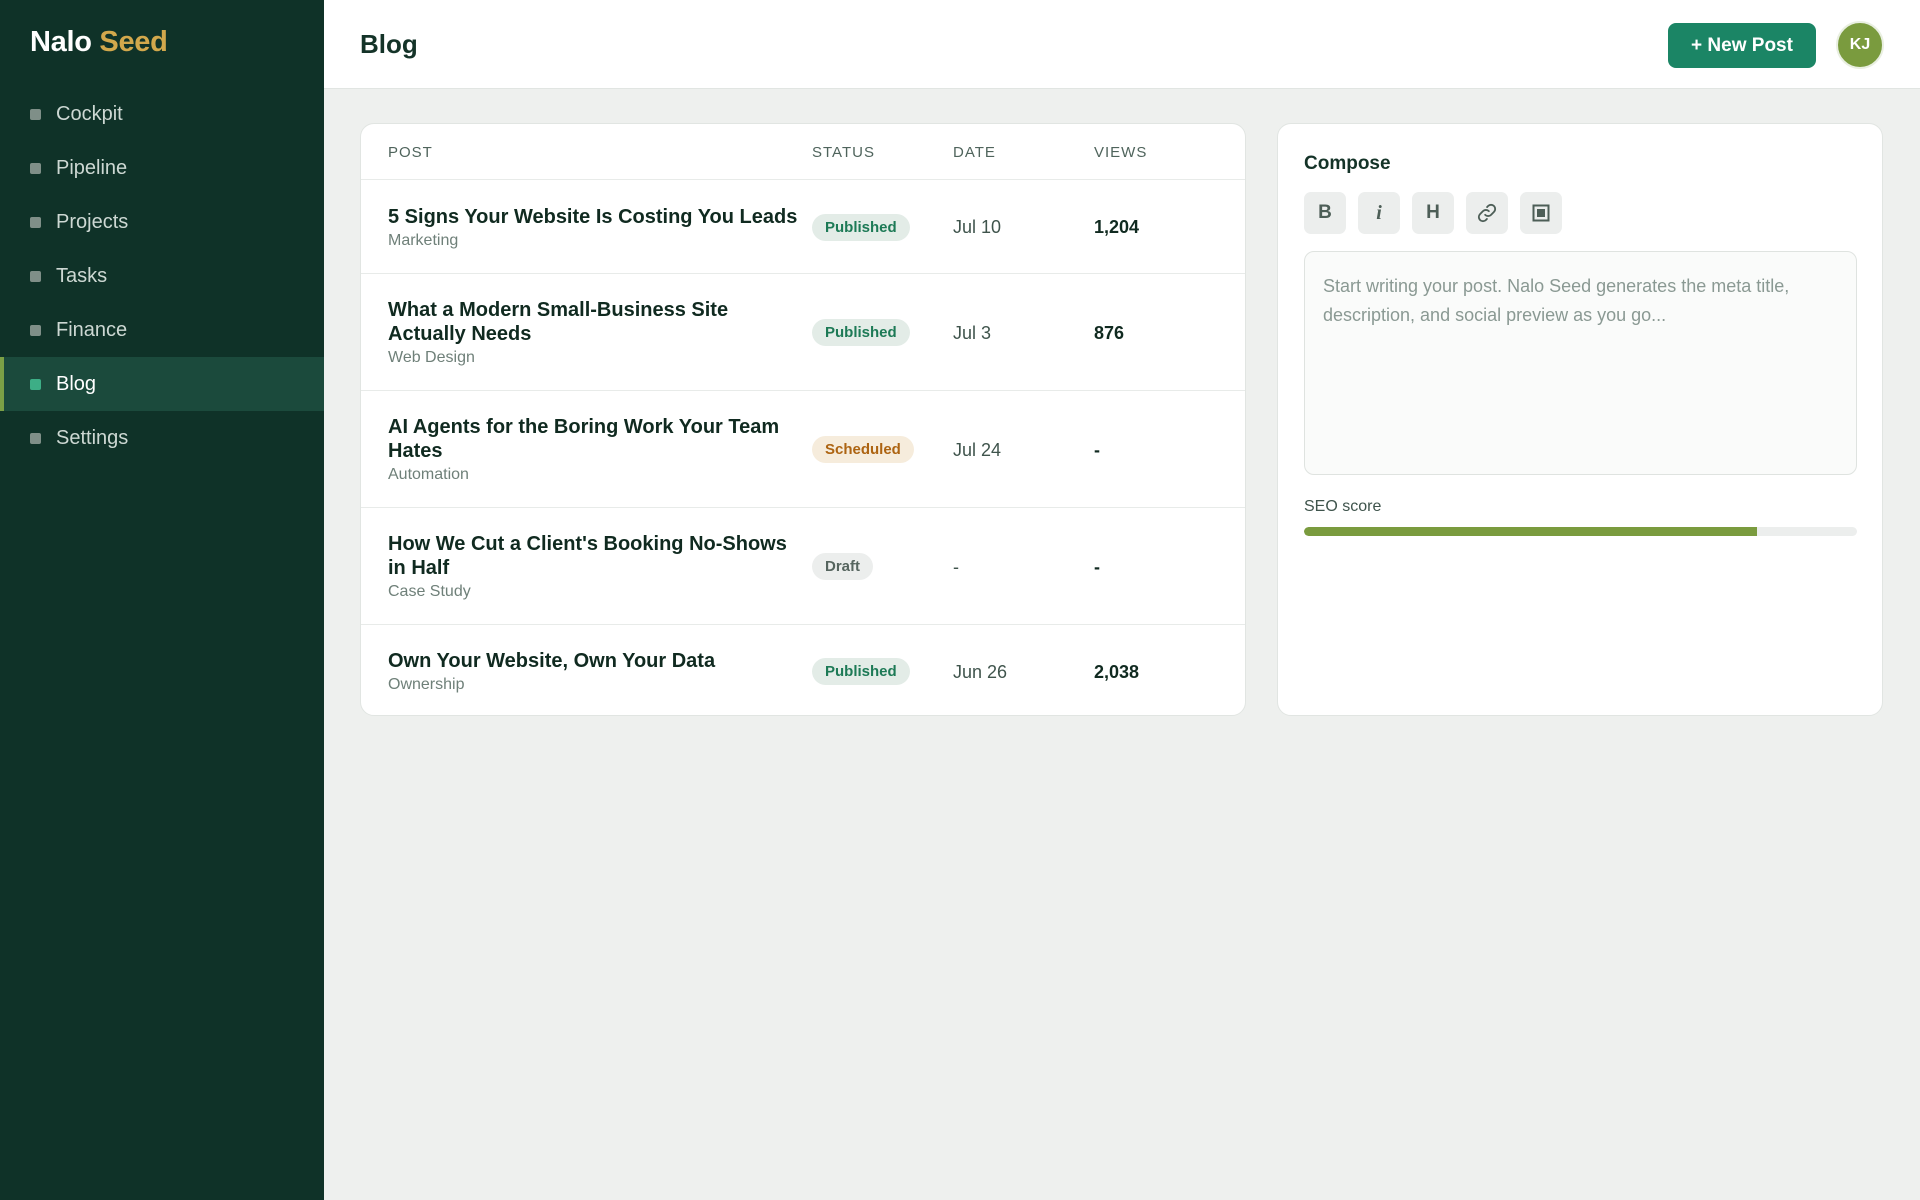 This screenshot has width=1920, height=1200. Describe the element at coordinates (843, 566) in the screenshot. I see `status-badge: Draft` at that location.